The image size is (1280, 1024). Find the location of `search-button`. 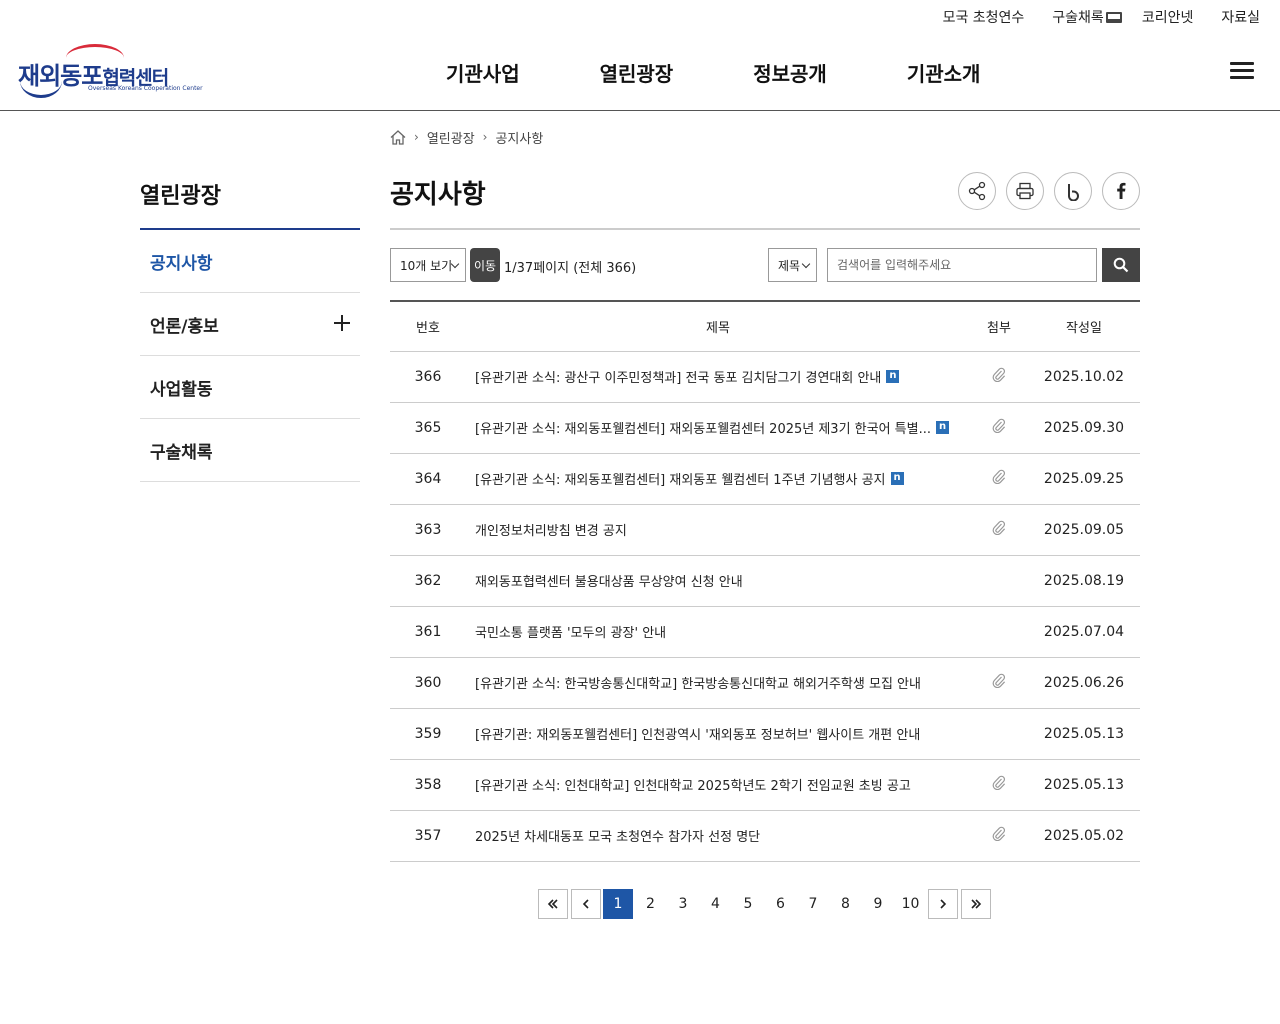

search-button is located at coordinates (1121, 265).